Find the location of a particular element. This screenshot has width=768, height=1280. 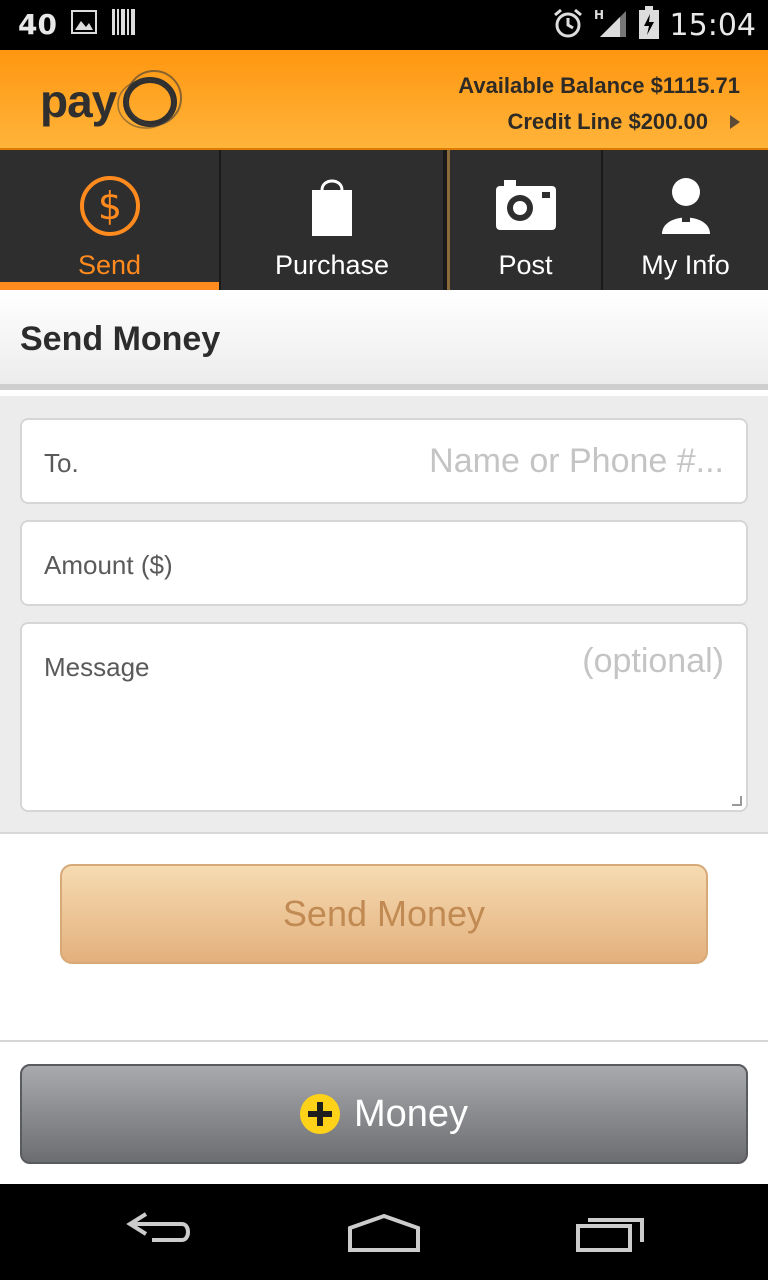

back-icon is located at coordinates (160, 1228).